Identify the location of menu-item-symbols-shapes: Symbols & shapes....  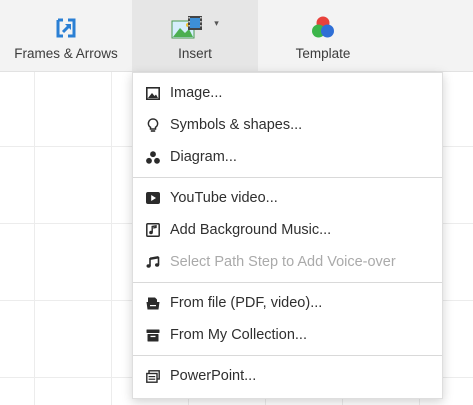
(287, 125).